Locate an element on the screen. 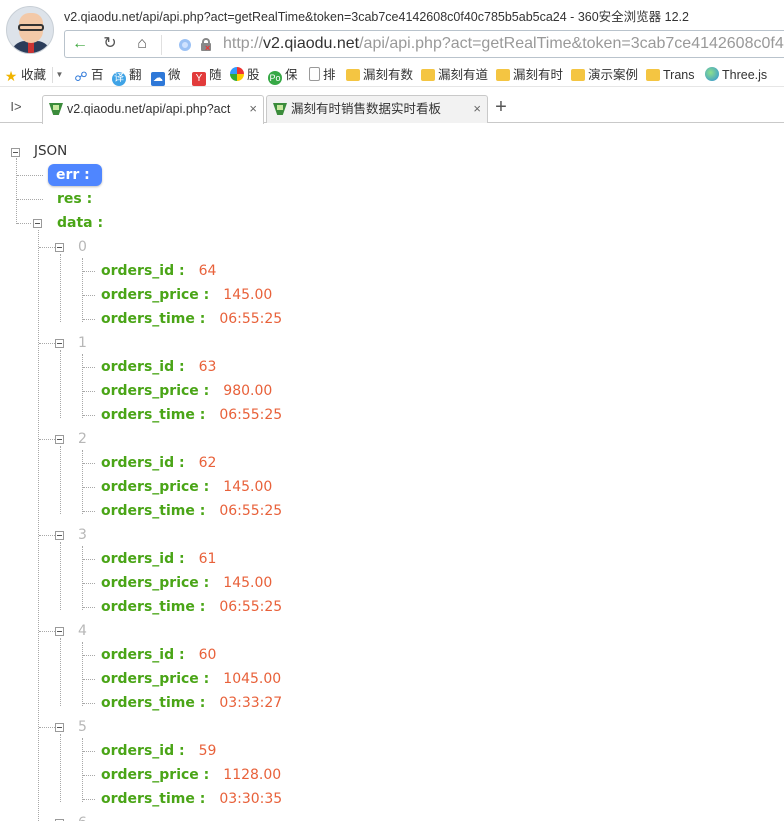  json-field-orders-id: orders_id : 60 is located at coordinates (158, 655).